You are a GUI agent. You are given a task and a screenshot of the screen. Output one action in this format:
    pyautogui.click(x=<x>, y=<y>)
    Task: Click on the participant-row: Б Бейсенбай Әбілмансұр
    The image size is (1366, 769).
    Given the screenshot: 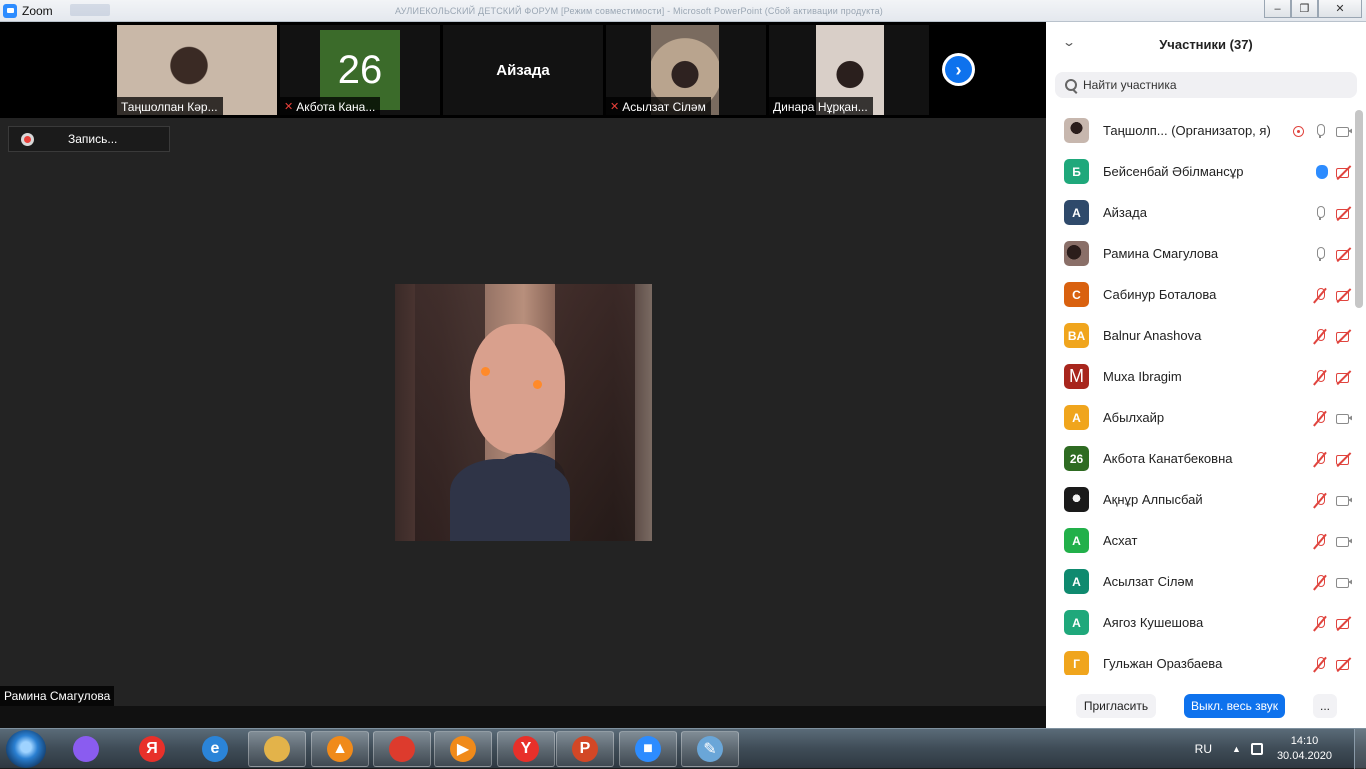 What is the action you would take?
    pyautogui.click(x=1199, y=171)
    